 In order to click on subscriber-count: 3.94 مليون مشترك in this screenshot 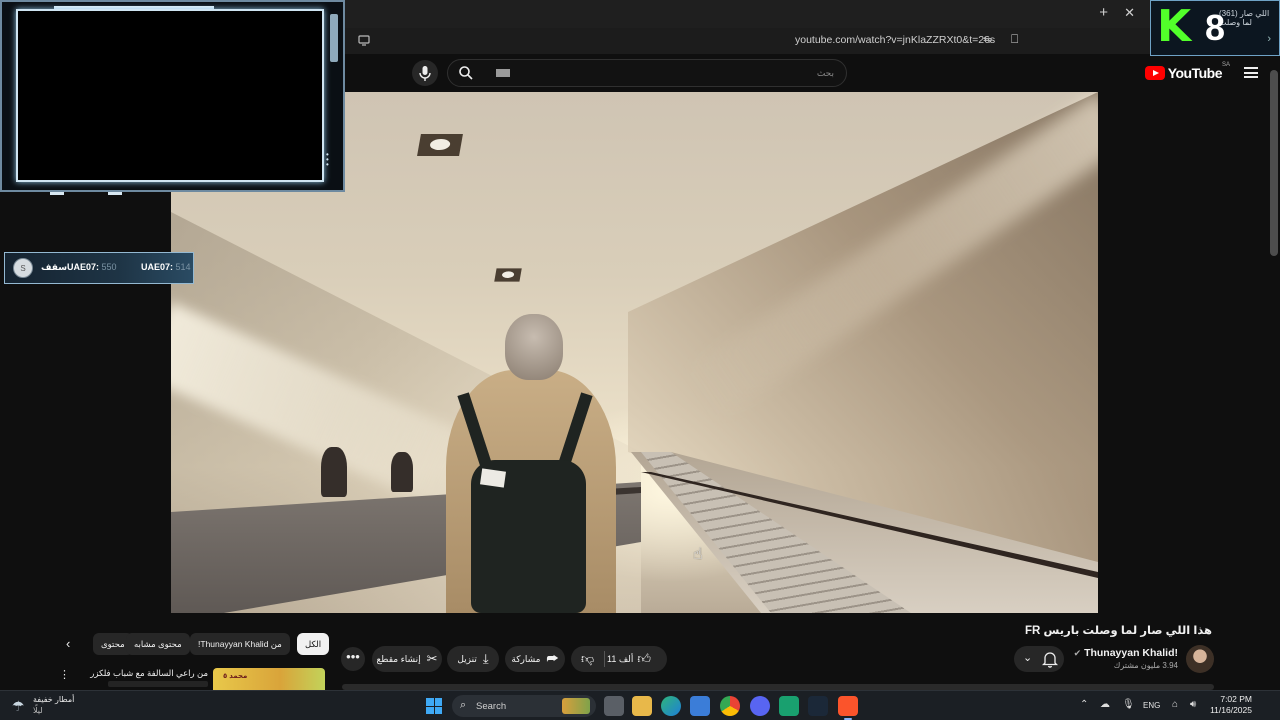, I will do `click(1145, 665)`.